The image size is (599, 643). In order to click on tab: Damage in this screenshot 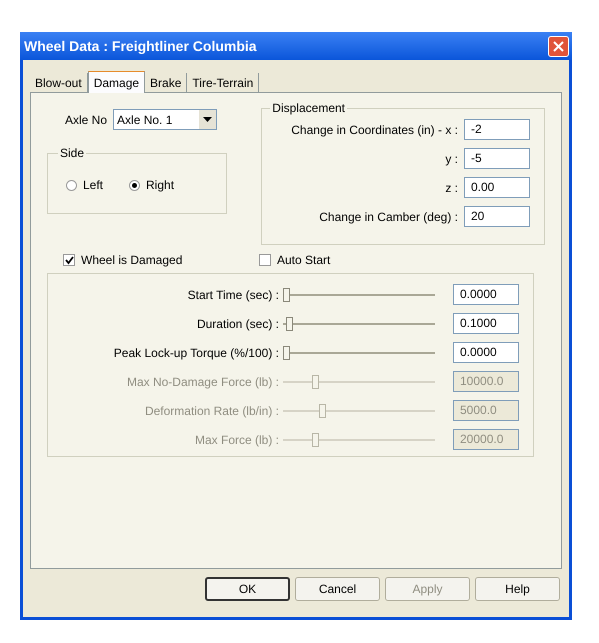, I will do `click(117, 82)`.